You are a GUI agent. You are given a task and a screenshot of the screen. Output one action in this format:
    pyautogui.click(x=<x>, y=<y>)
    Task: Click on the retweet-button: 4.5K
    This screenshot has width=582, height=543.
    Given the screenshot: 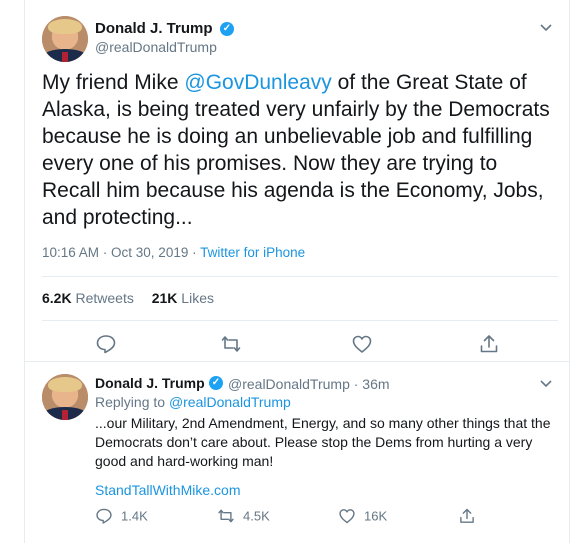 What is the action you would take?
    pyautogui.click(x=243, y=516)
    